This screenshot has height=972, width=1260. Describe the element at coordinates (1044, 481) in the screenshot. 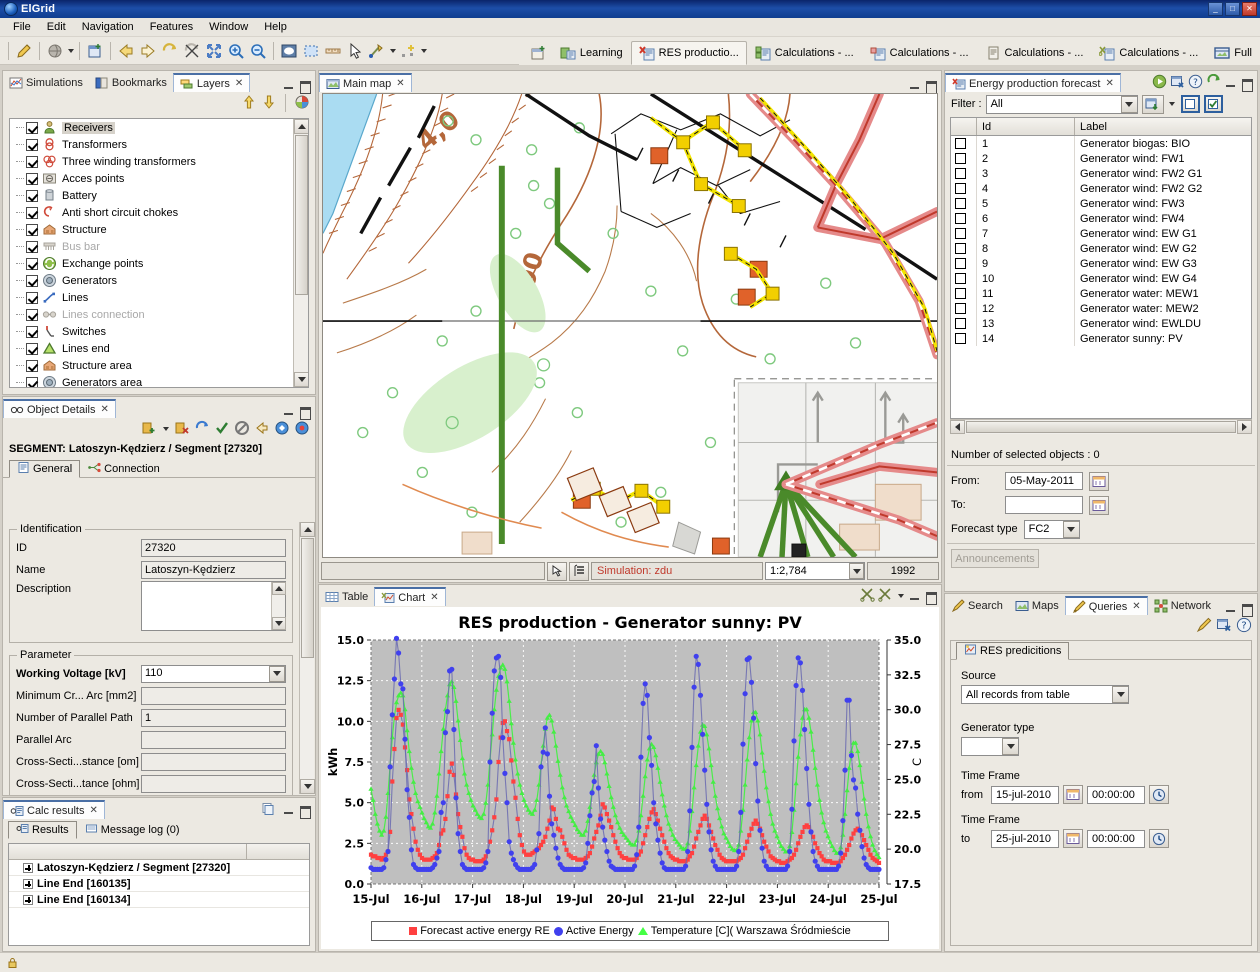

I see `from-date-input: 05-May-2011` at that location.